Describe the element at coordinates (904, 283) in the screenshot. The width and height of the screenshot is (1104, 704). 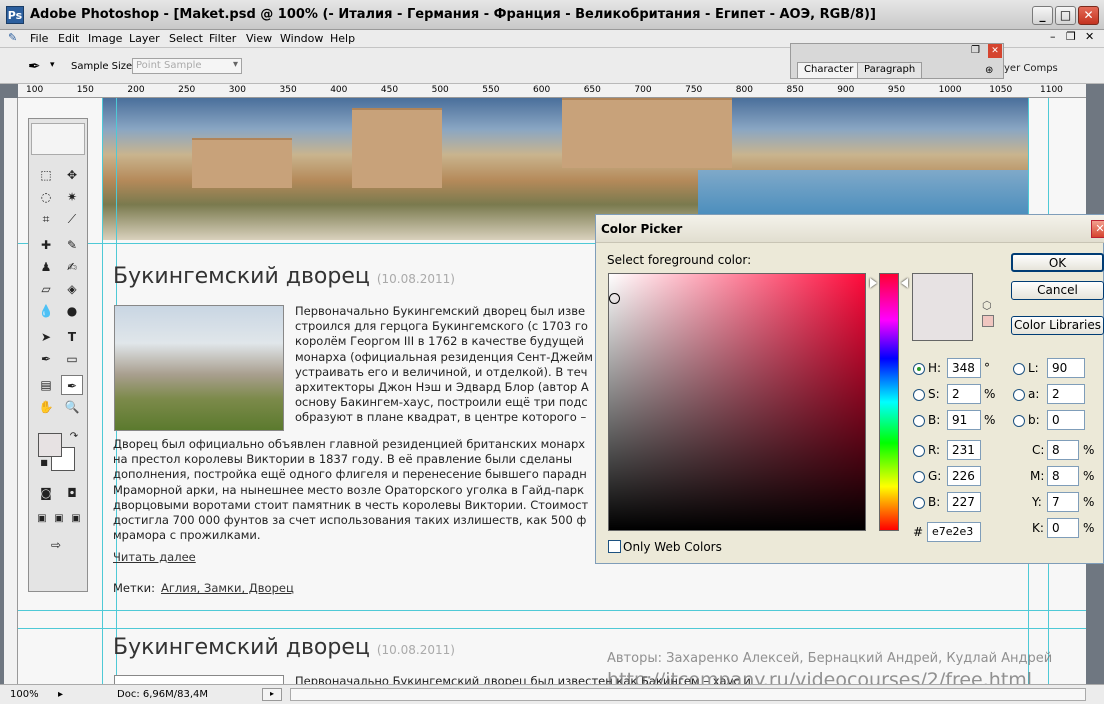
I see `hue-slider-right-arrow-icon` at that location.